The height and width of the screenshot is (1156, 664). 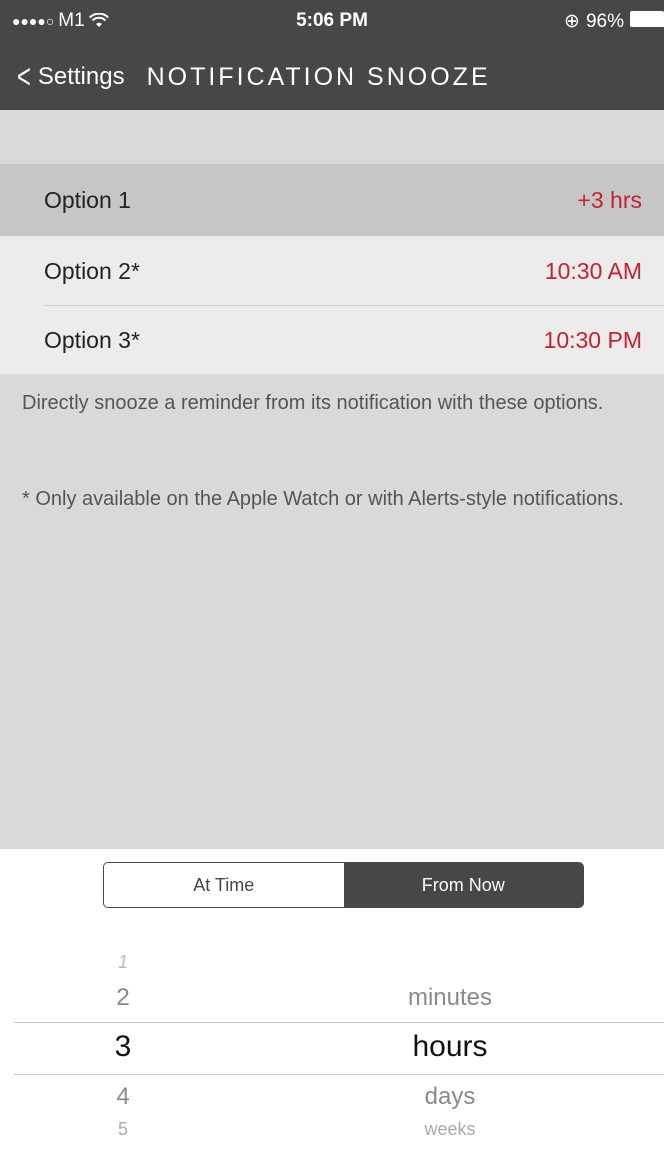 What do you see at coordinates (23, 77) in the screenshot?
I see `chevron-left-icon: <` at bounding box center [23, 77].